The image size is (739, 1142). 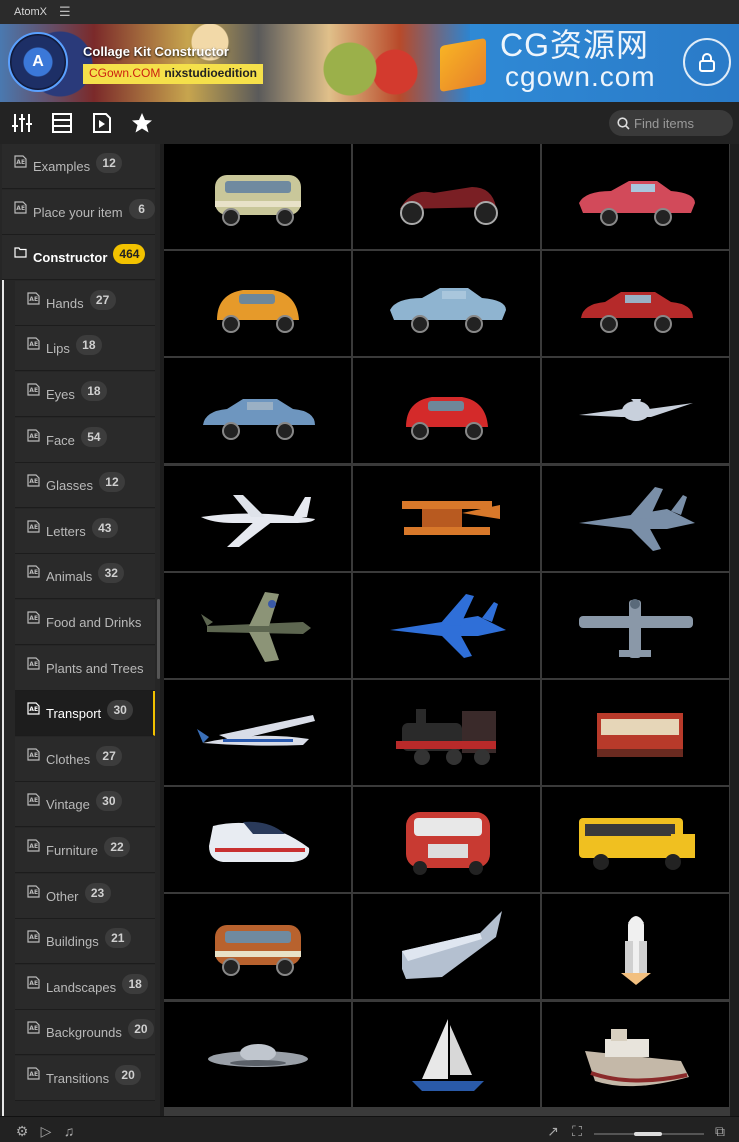 I want to click on sidebar-item-buildings: AE Buildings 21, so click(x=85, y=941).